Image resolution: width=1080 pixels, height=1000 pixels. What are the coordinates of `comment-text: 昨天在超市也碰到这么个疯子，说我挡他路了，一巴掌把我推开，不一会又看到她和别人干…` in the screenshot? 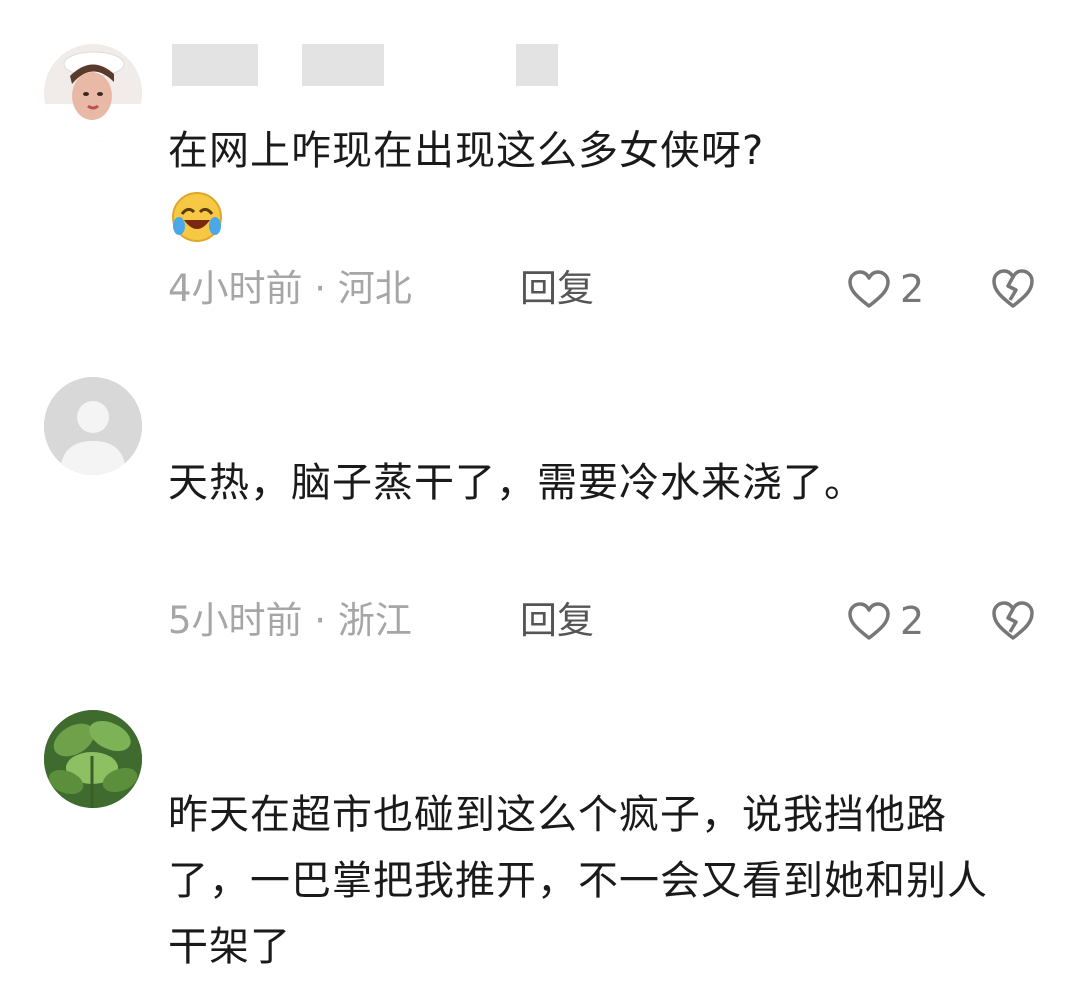 It's located at (578, 881).